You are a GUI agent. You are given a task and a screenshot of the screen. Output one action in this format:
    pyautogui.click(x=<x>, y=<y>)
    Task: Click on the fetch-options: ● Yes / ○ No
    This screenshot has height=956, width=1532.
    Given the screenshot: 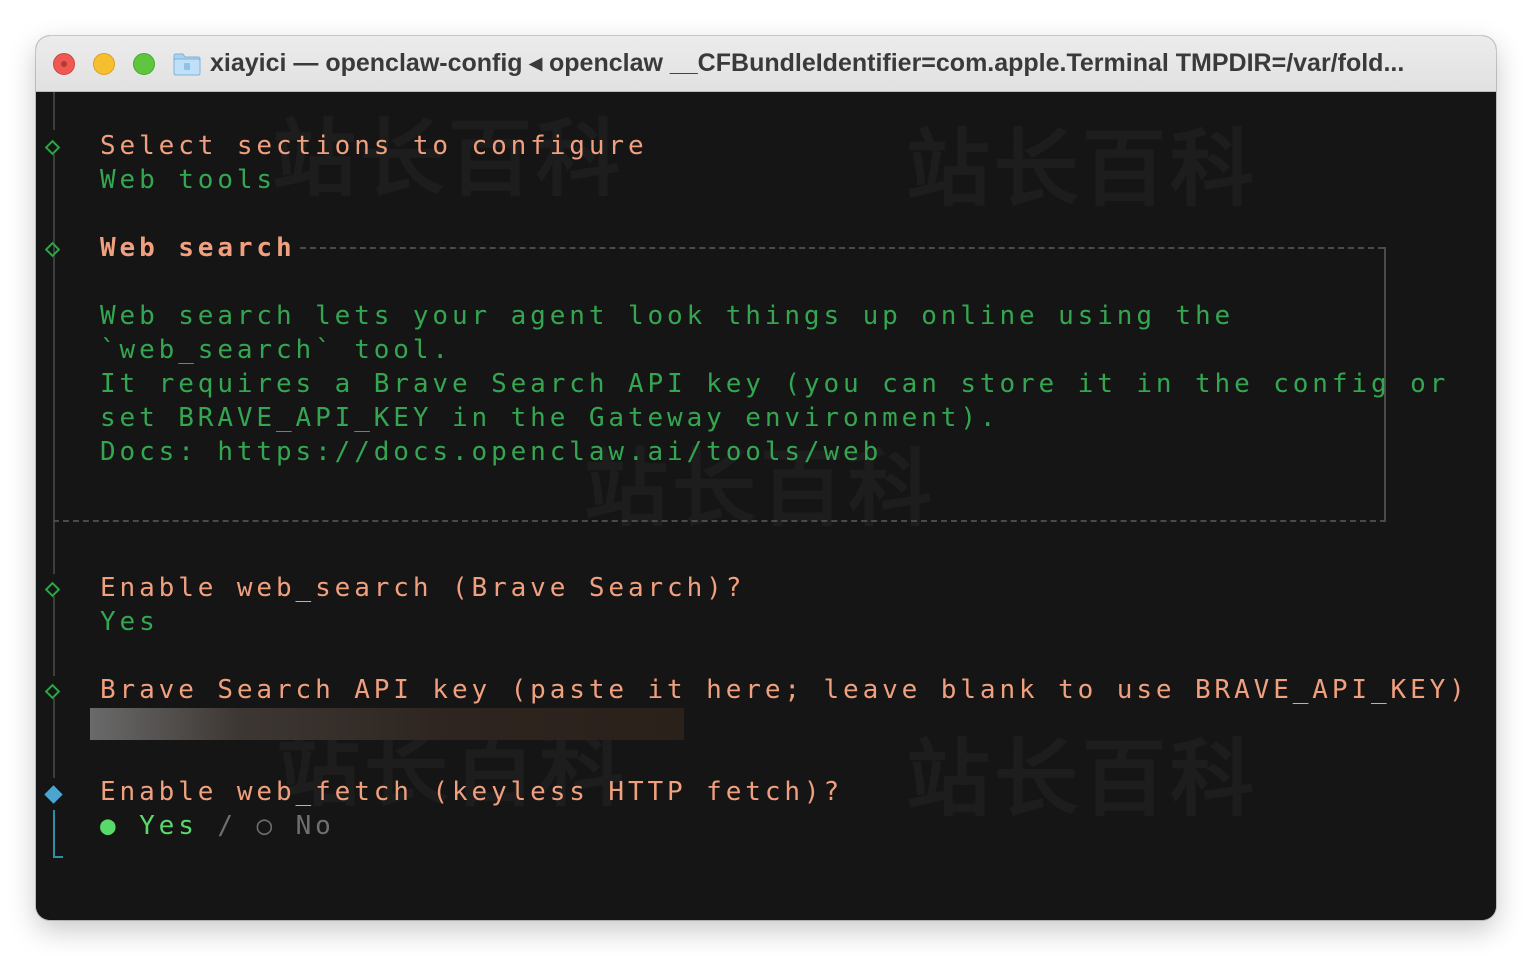 What is the action you would take?
    pyautogui.click(x=217, y=826)
    